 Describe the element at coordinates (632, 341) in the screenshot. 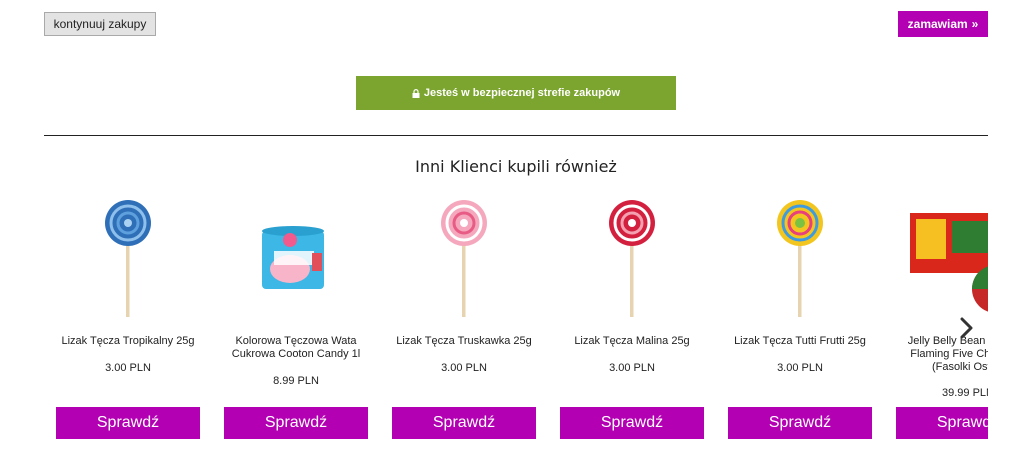

I see `product-name: Lizak Tęcza Malina 25g` at that location.